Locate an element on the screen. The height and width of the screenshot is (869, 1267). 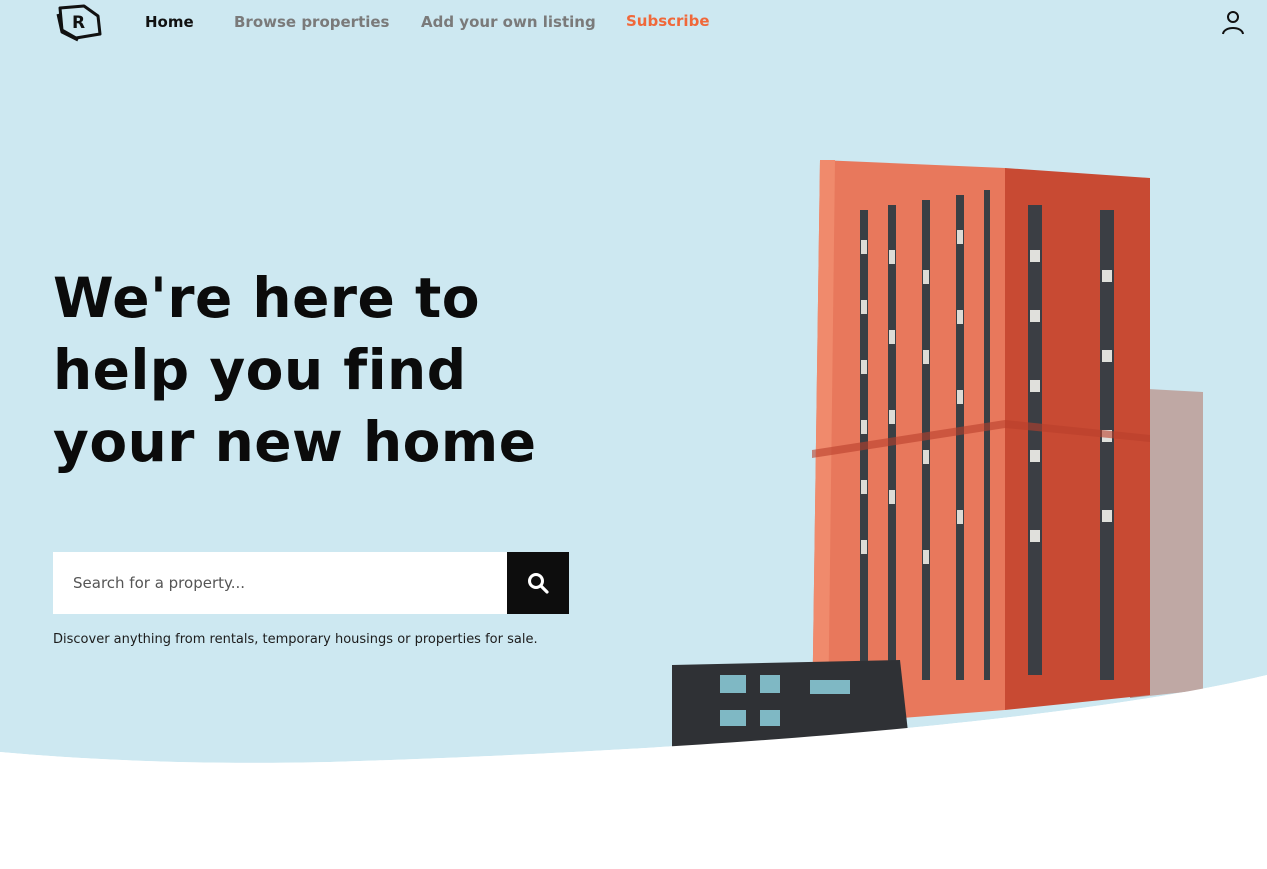
nav-browse-link: Browse properties is located at coordinates (311, 22).